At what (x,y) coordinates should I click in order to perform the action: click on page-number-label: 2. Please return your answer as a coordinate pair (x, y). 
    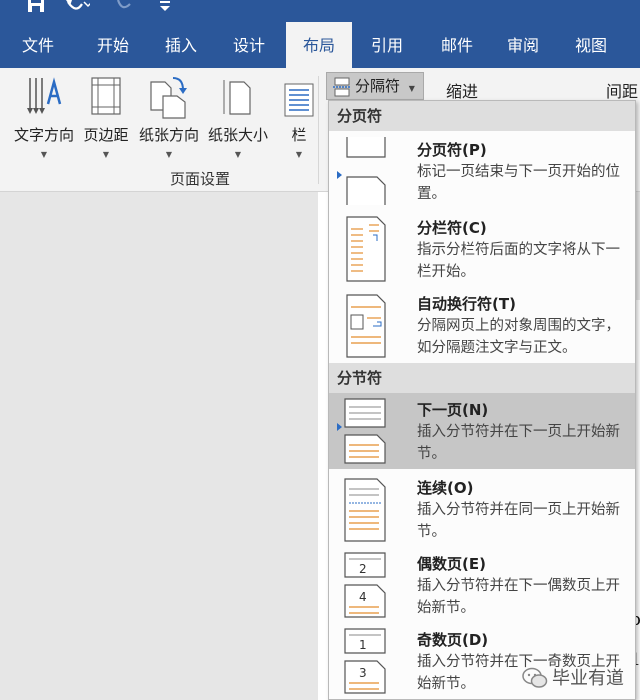
    Looking at the image, I should click on (363, 569).